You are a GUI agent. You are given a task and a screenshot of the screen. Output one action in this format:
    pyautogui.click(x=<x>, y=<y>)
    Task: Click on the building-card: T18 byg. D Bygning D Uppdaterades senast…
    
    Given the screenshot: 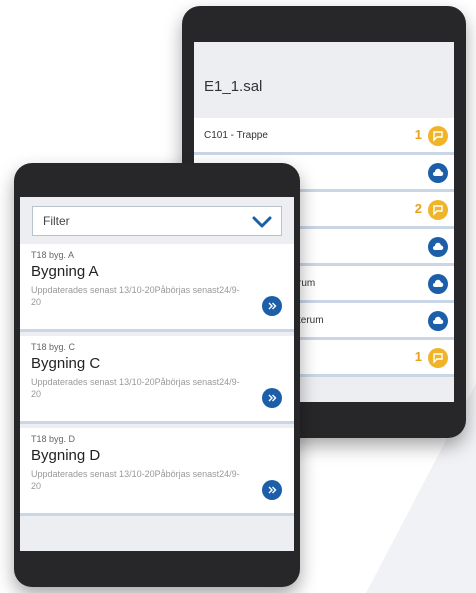 What is the action you would take?
    pyautogui.click(x=157, y=472)
    